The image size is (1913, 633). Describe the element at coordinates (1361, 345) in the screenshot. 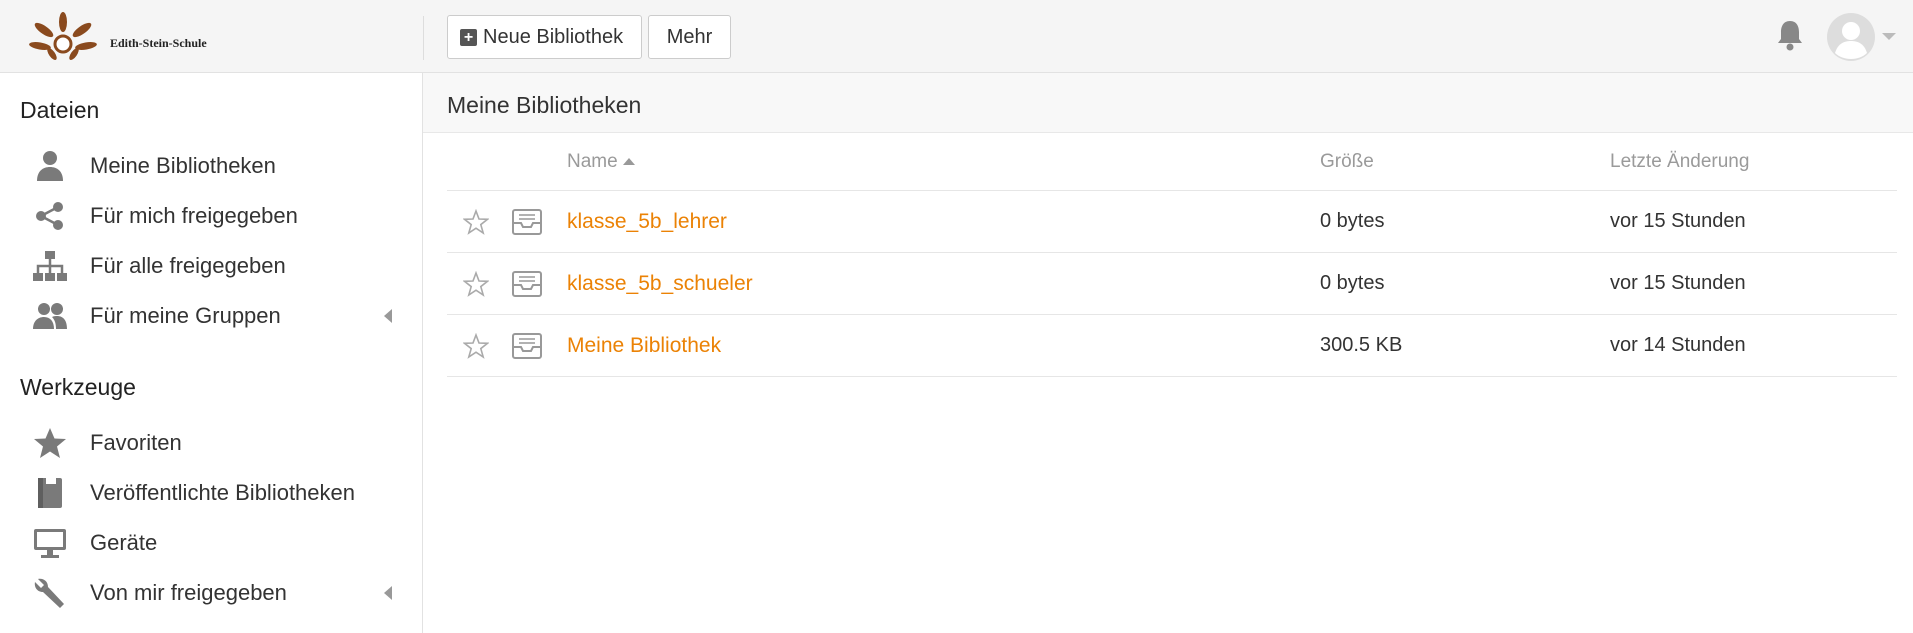

I see `library-size: 300.5 KB` at that location.